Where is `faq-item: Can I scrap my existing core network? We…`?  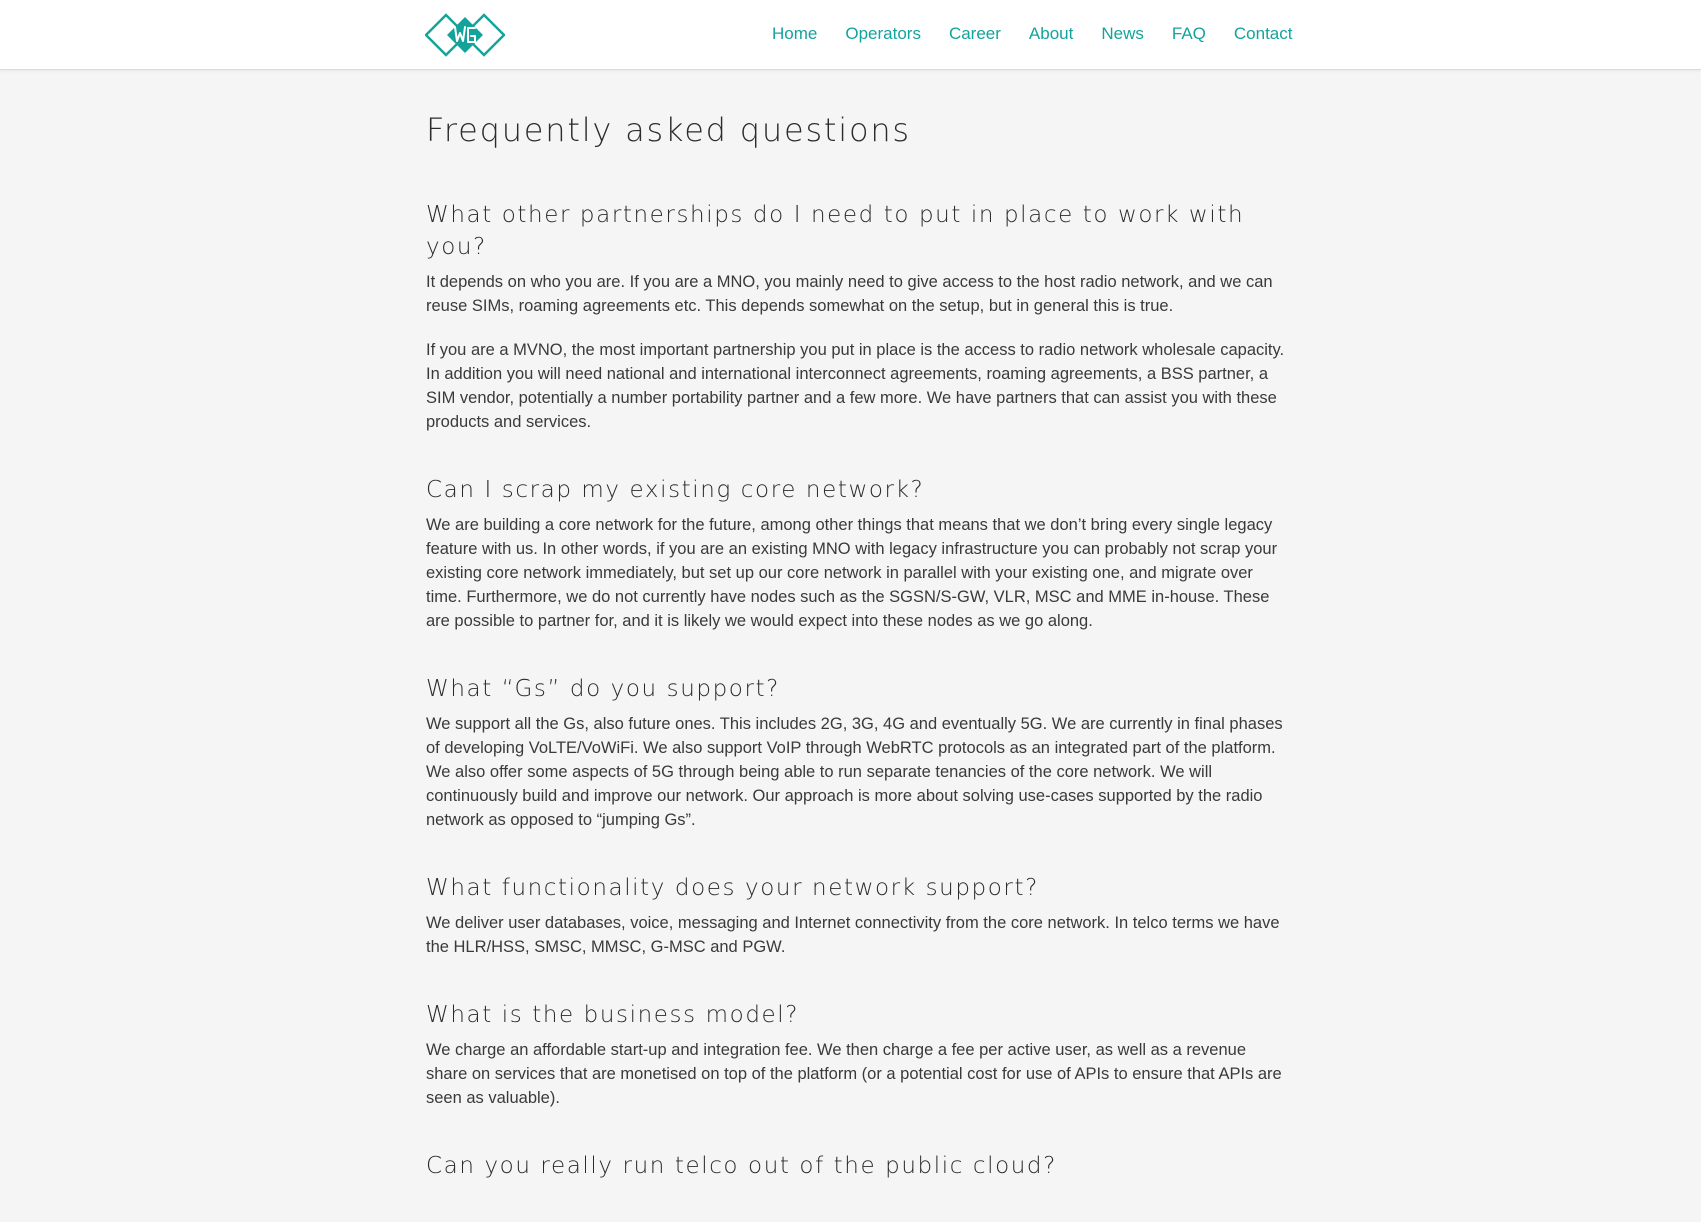
faq-item: Can I scrap my existing core network? We… is located at coordinates (858, 553).